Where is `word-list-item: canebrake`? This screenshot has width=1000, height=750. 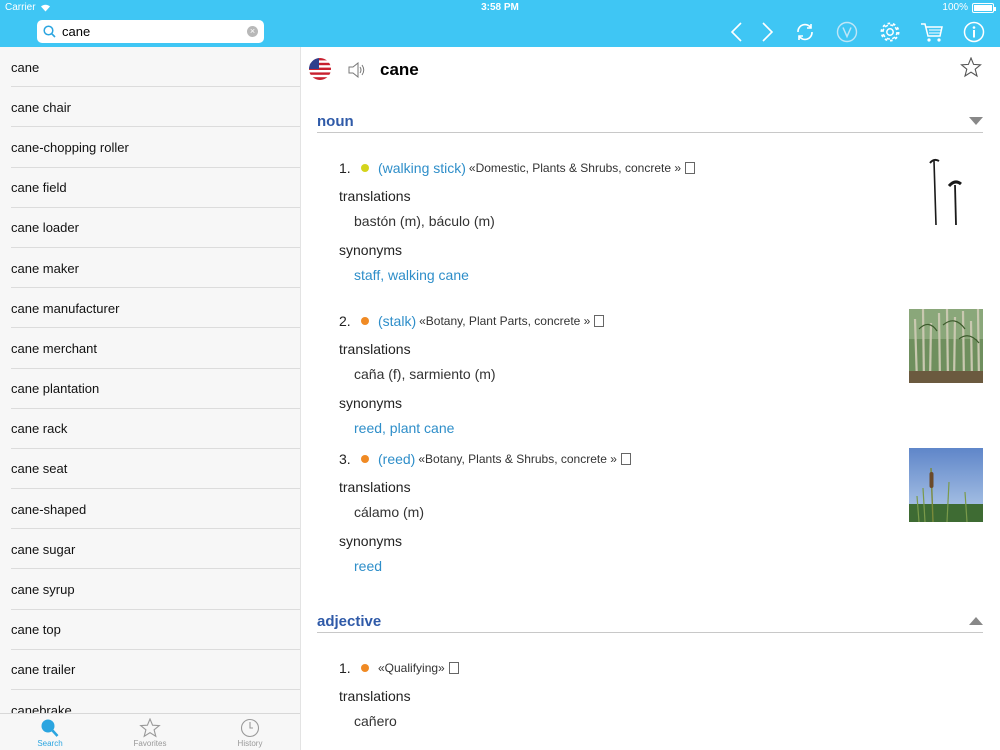
word-list-item: canebrake is located at coordinates (150, 701).